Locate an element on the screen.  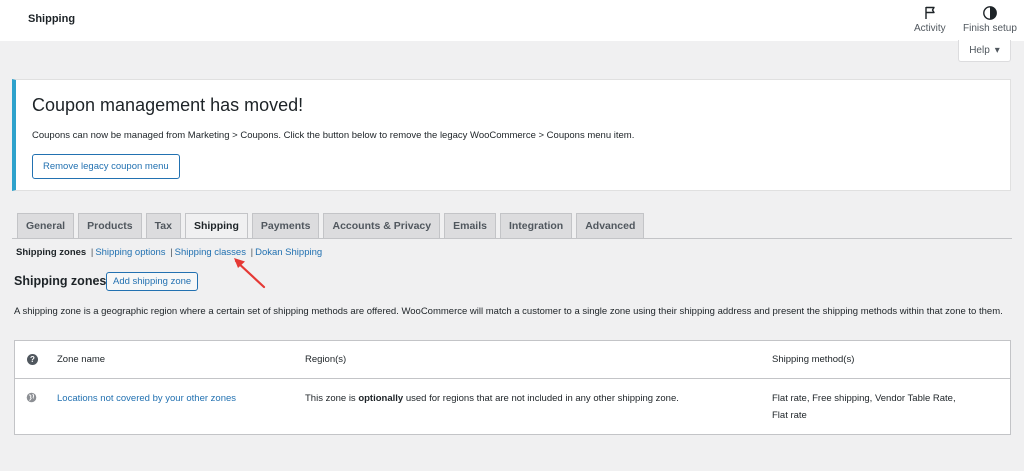
subnav-shipping-zones: Shipping zones is located at coordinates (51, 252).